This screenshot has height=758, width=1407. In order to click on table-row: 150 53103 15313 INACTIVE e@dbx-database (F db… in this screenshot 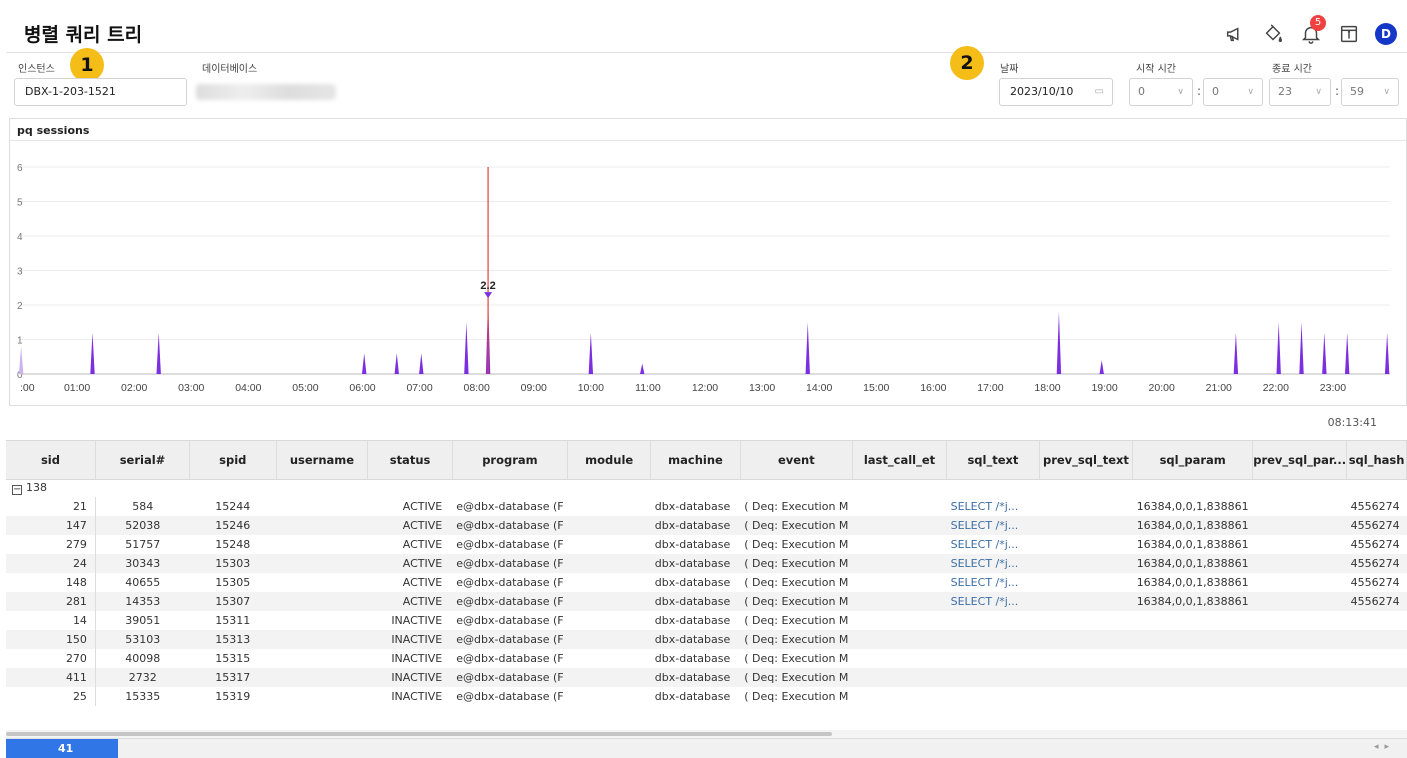, I will do `click(706, 639)`.